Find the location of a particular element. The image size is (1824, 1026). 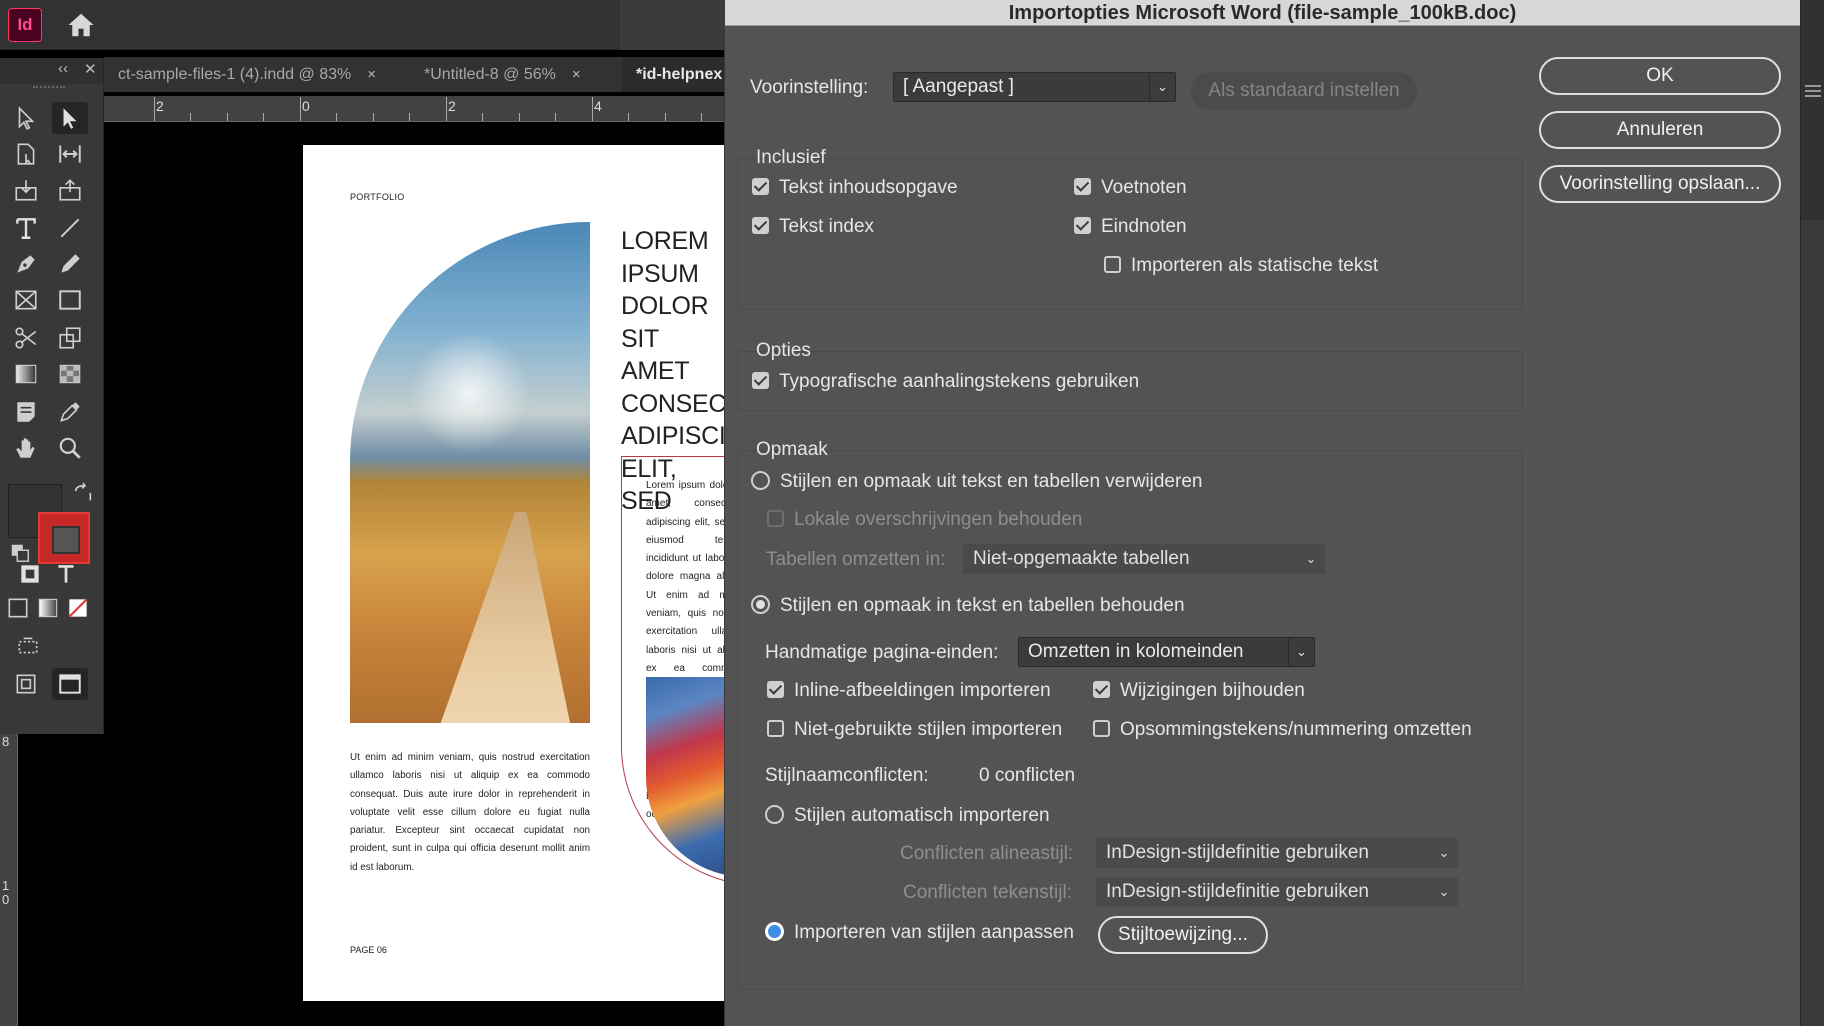

style-conflicts-label: Stijlnaamconflicten: is located at coordinates (847, 775).